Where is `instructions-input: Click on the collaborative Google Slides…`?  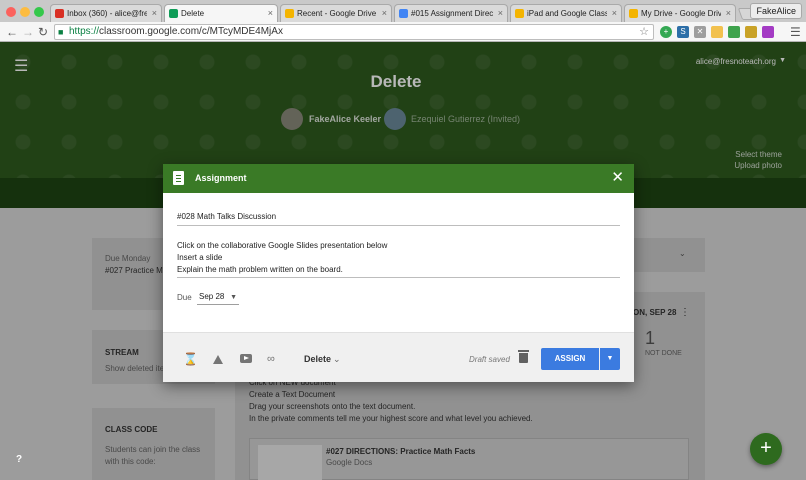
instructions-input: Click on the collaborative Google Slides… is located at coordinates (398, 259).